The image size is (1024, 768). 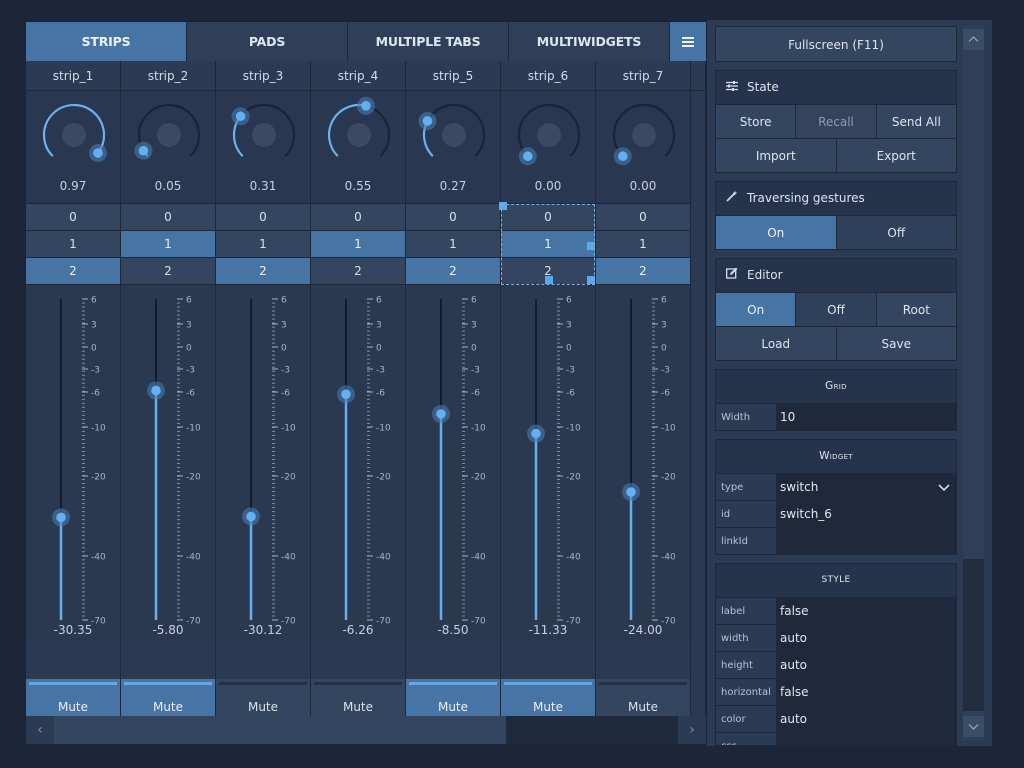 What do you see at coordinates (866, 541) in the screenshot?
I see `widget-linkid-input` at bounding box center [866, 541].